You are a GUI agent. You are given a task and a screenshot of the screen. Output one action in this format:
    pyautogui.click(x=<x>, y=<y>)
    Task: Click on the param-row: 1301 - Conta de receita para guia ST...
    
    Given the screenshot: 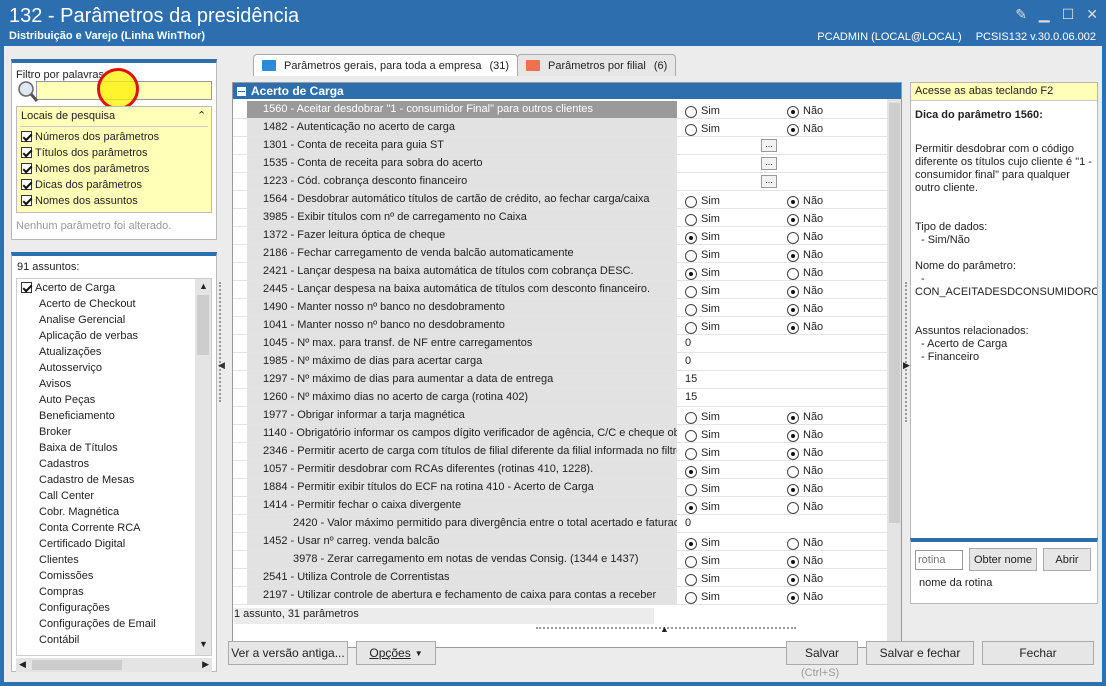 What is the action you would take?
    pyautogui.click(x=567, y=146)
    